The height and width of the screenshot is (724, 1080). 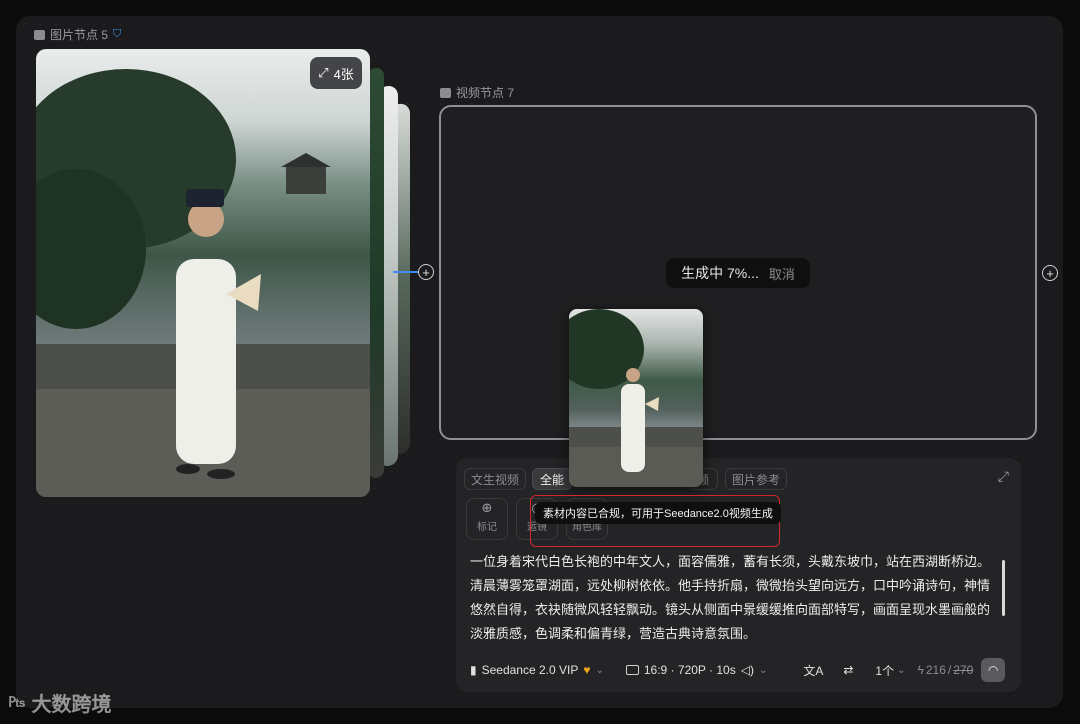 What do you see at coordinates (747, 670) in the screenshot?
I see `volume-icon: ◁)` at bounding box center [747, 670].